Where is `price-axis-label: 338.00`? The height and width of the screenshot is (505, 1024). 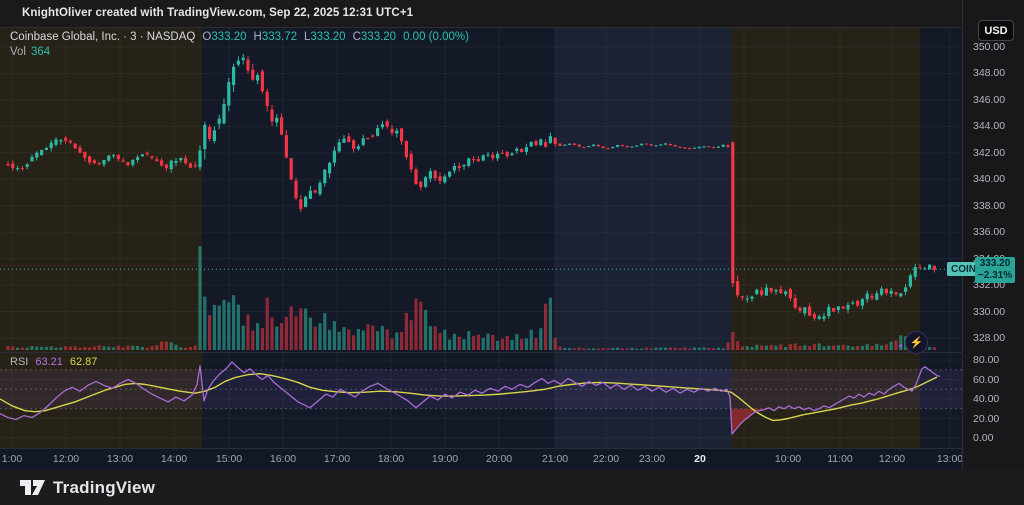
price-axis-label: 338.00 is located at coordinates (989, 205).